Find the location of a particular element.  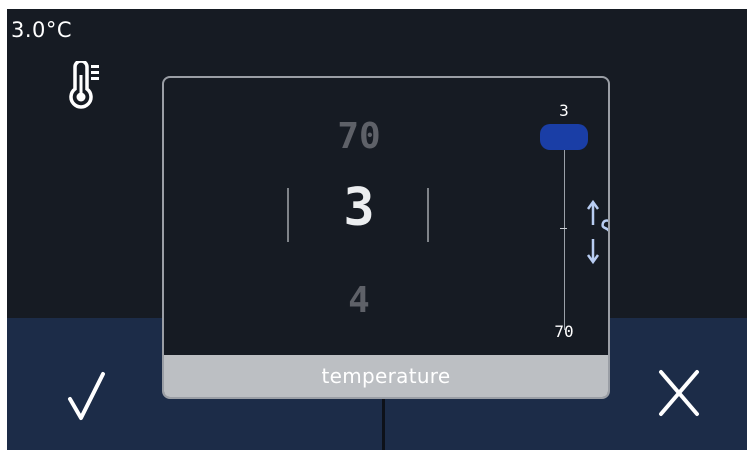

cancel-button is located at coordinates (677, 394).